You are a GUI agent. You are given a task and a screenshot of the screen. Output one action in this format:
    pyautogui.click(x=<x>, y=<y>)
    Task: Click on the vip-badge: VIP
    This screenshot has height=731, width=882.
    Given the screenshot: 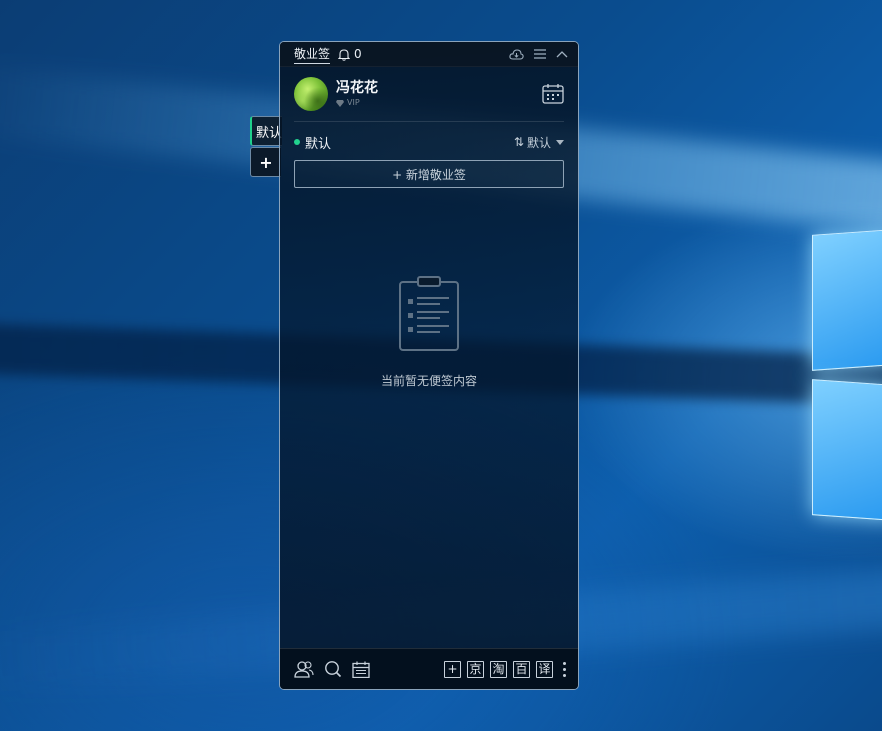 What is the action you would take?
    pyautogui.click(x=357, y=103)
    